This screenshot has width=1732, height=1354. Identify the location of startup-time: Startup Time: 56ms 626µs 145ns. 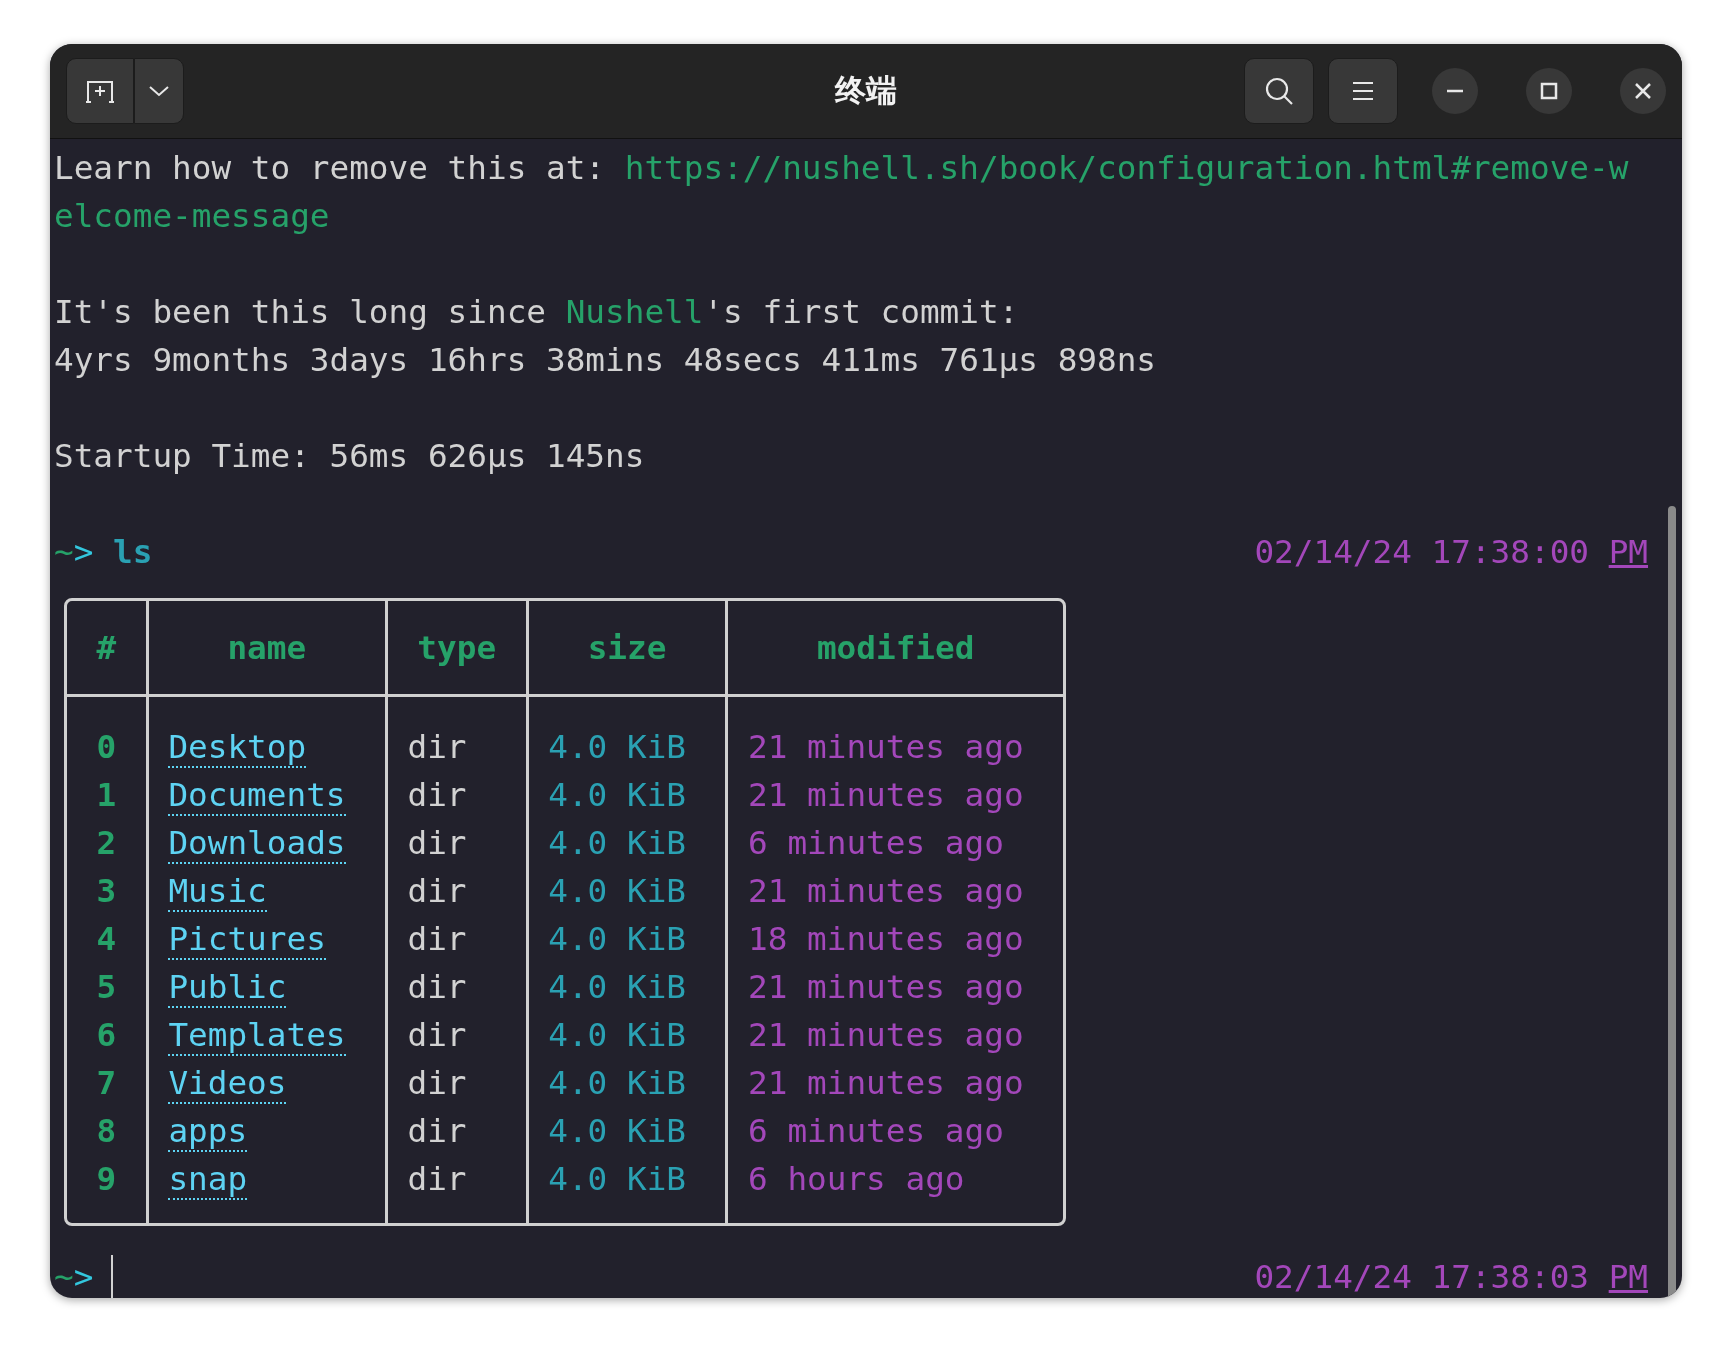
(350, 456).